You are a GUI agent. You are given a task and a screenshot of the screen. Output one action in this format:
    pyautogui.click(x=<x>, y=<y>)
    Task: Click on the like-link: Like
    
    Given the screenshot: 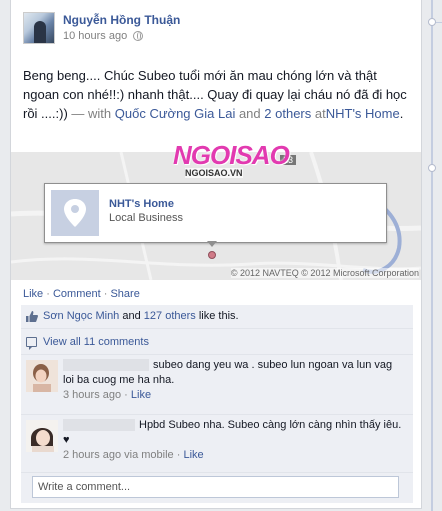 What is the action you would take?
    pyautogui.click(x=33, y=294)
    